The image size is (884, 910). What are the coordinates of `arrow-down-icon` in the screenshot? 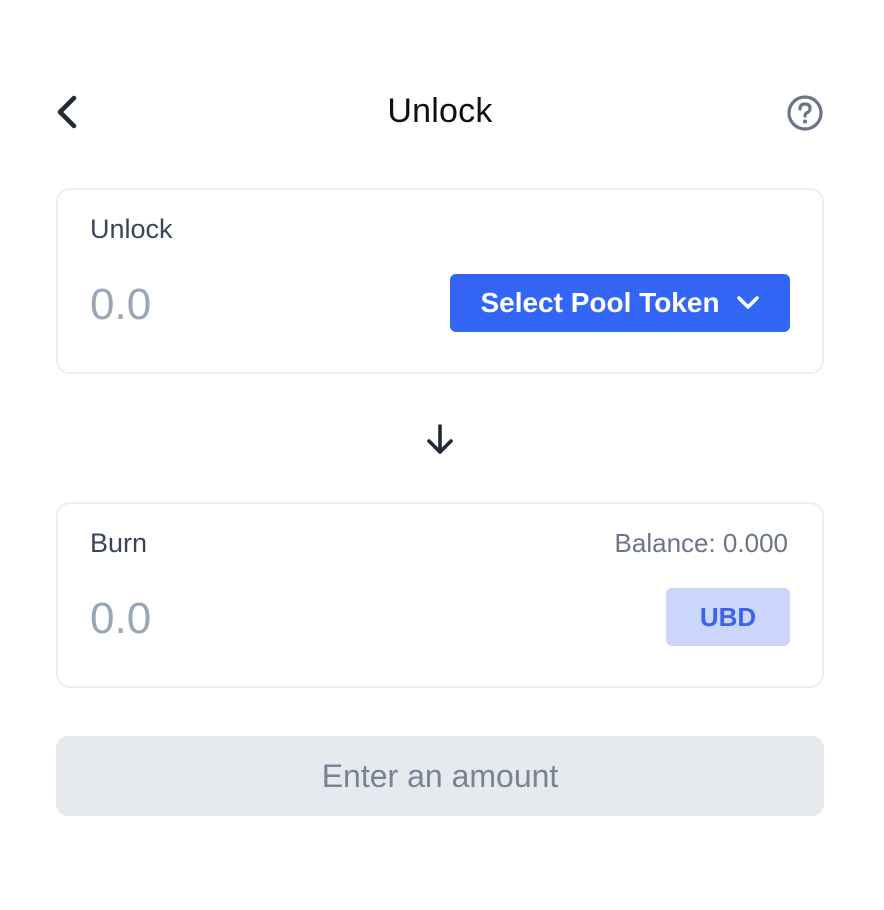 It's located at (440, 439).